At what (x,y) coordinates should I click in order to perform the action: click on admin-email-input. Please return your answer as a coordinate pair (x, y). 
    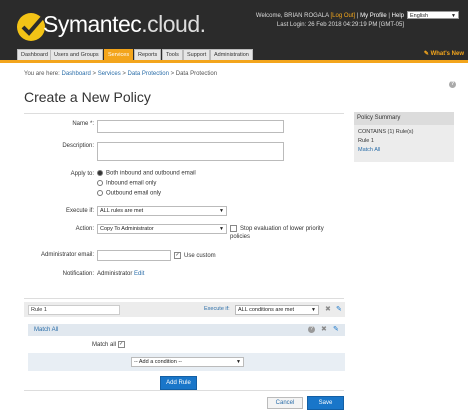
    Looking at the image, I should click on (134, 255).